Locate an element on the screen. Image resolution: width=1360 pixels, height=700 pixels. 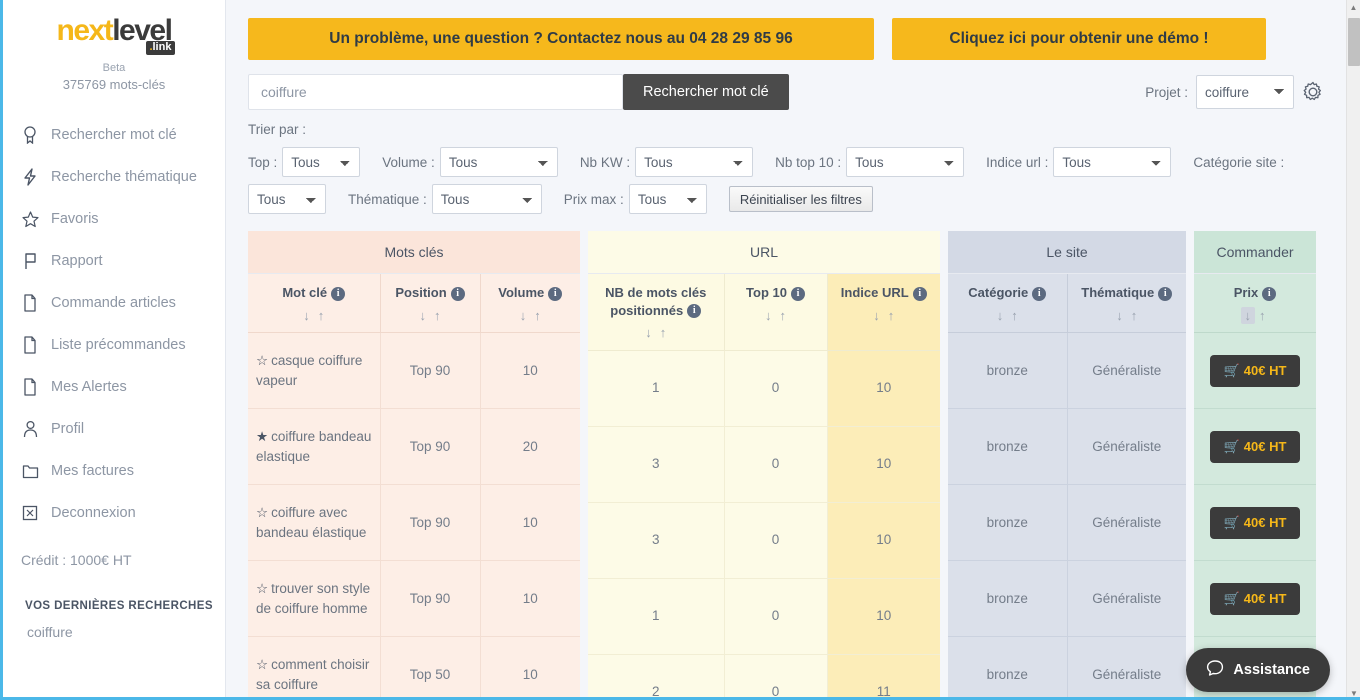
filter-categorie-site-select: Tous is located at coordinates (287, 199).